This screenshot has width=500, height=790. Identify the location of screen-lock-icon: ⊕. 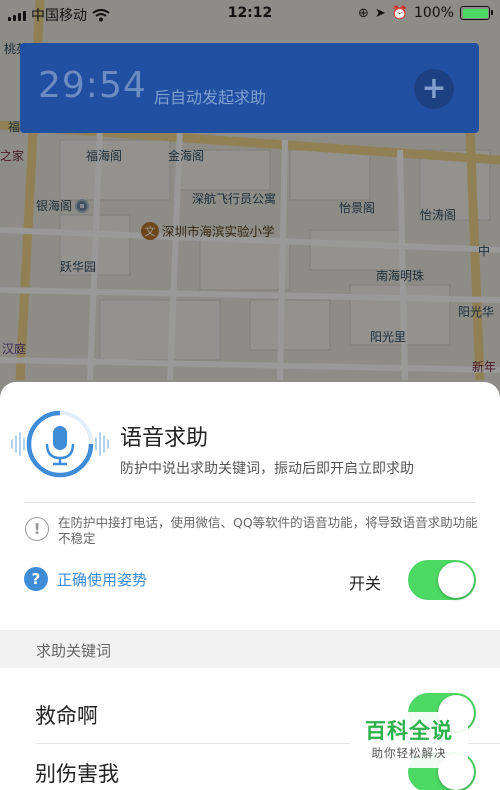
(363, 13).